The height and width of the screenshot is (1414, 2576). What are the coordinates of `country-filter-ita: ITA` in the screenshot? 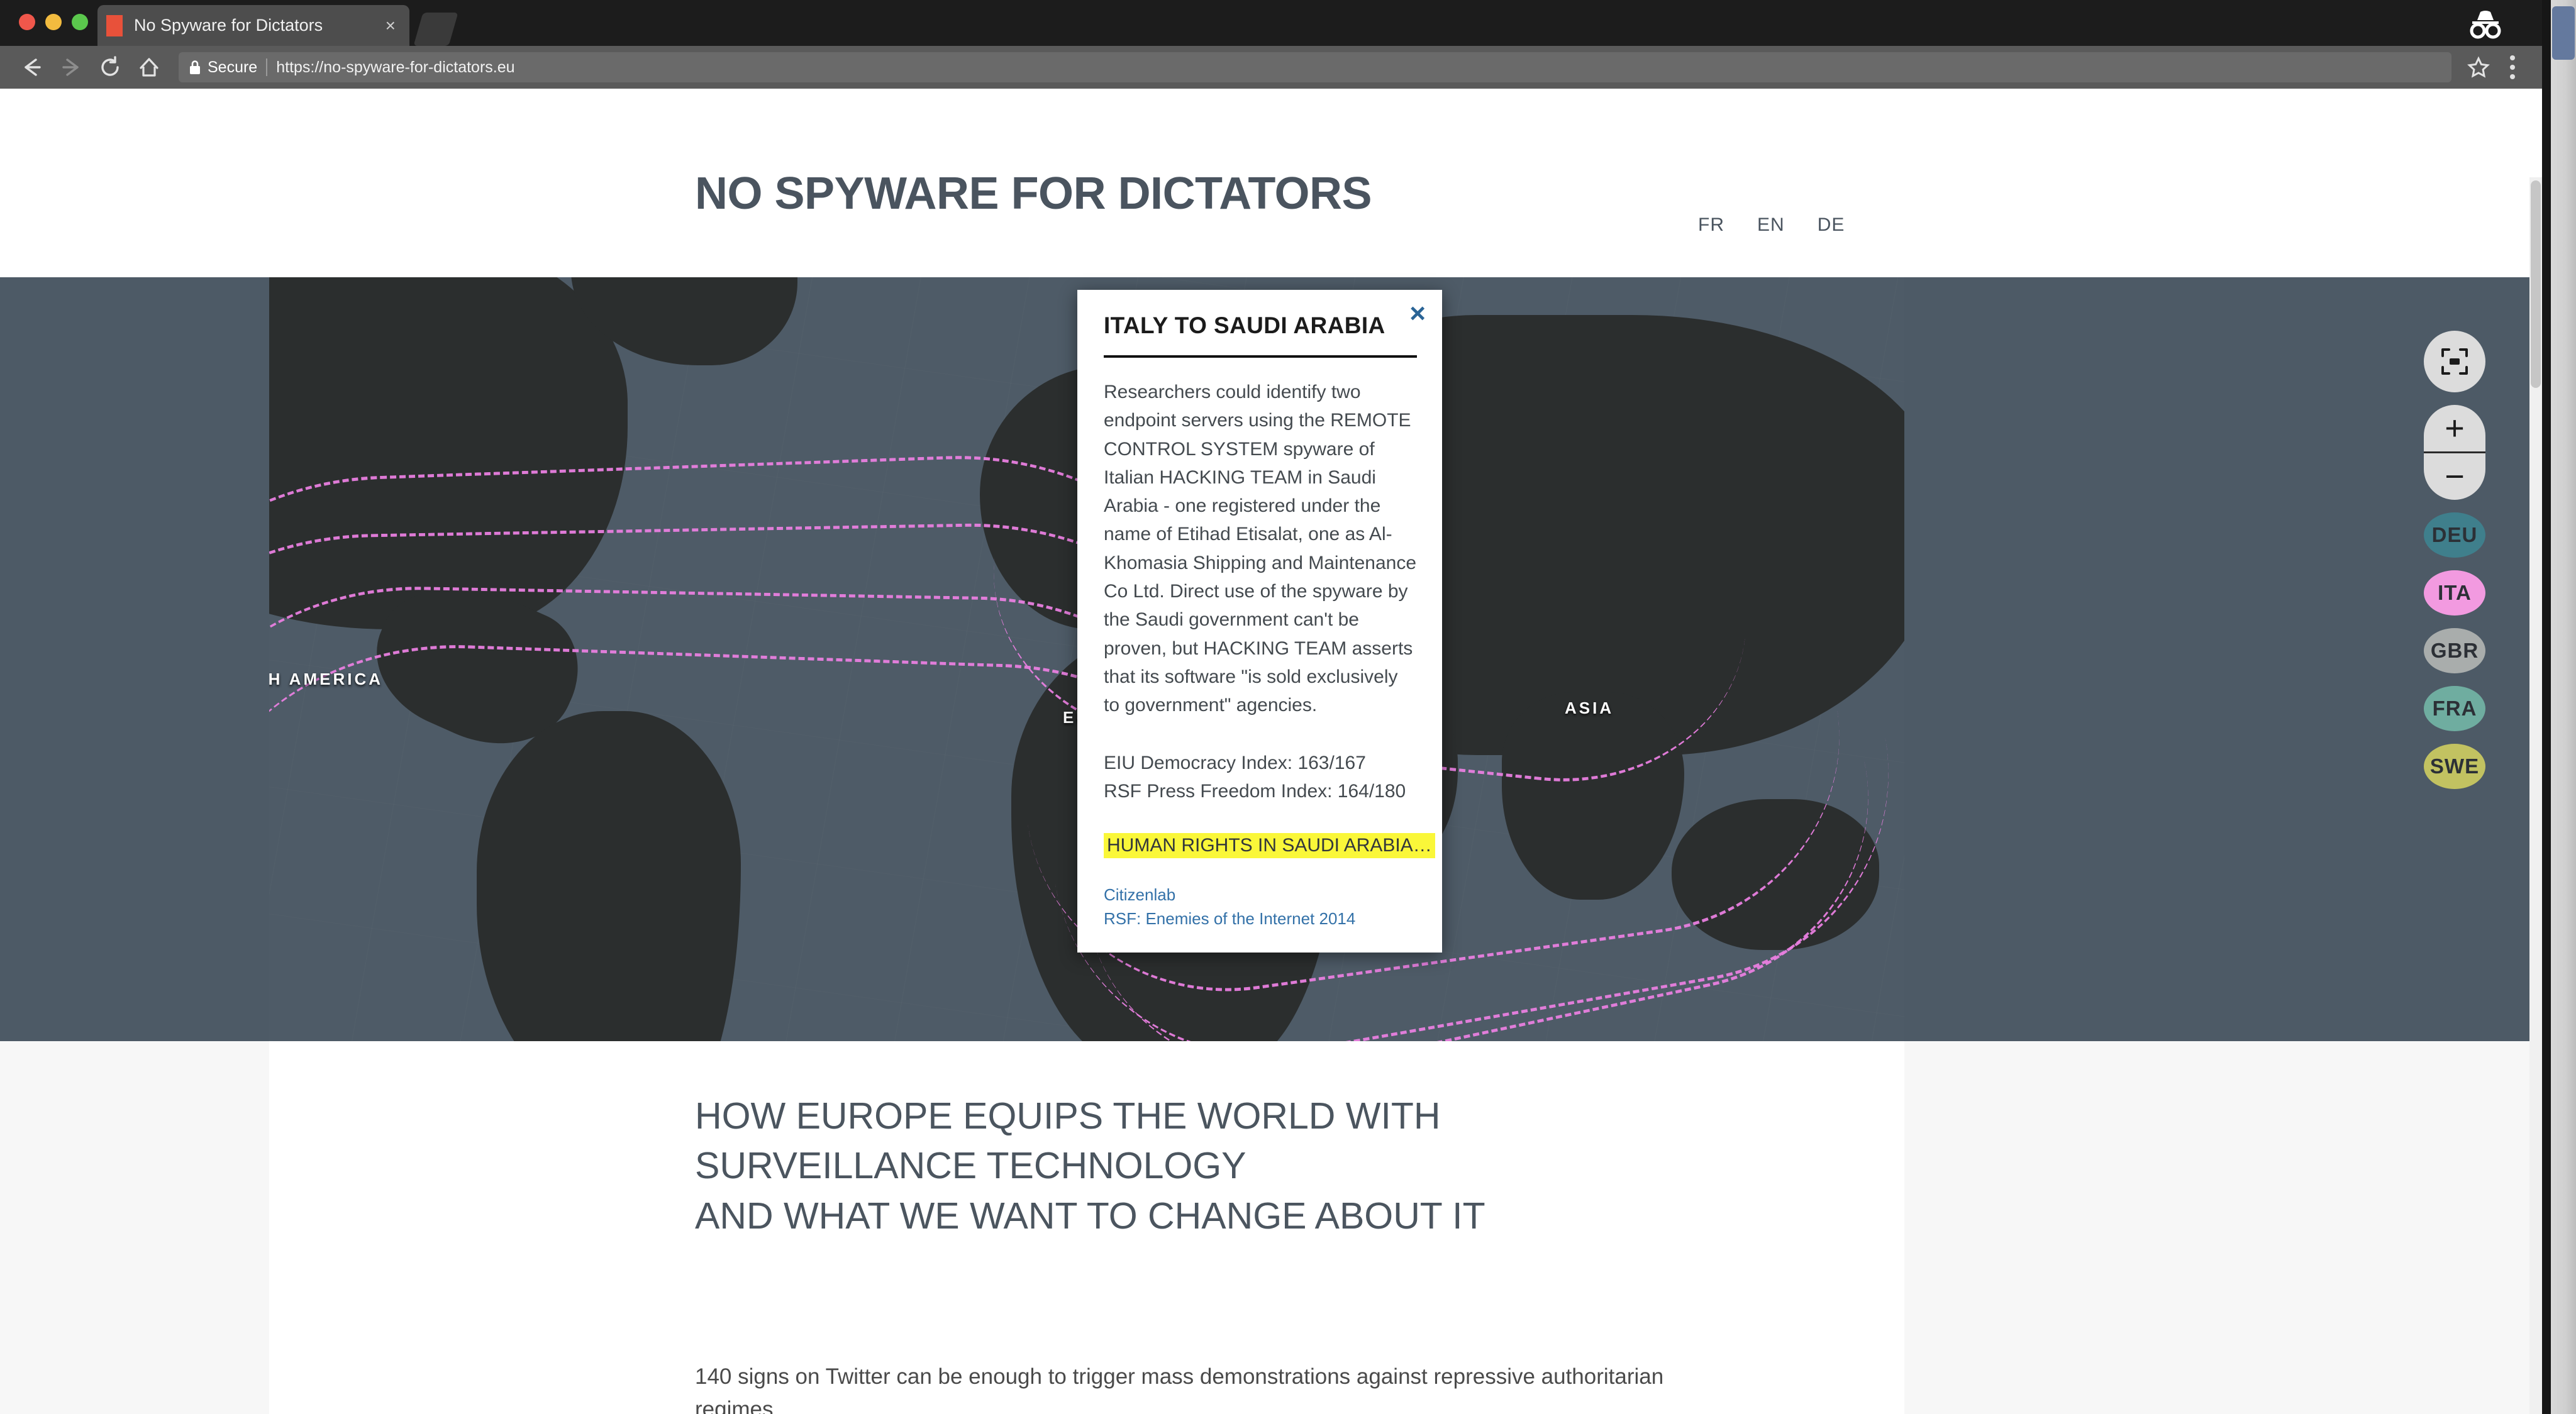 It's located at (2454, 593).